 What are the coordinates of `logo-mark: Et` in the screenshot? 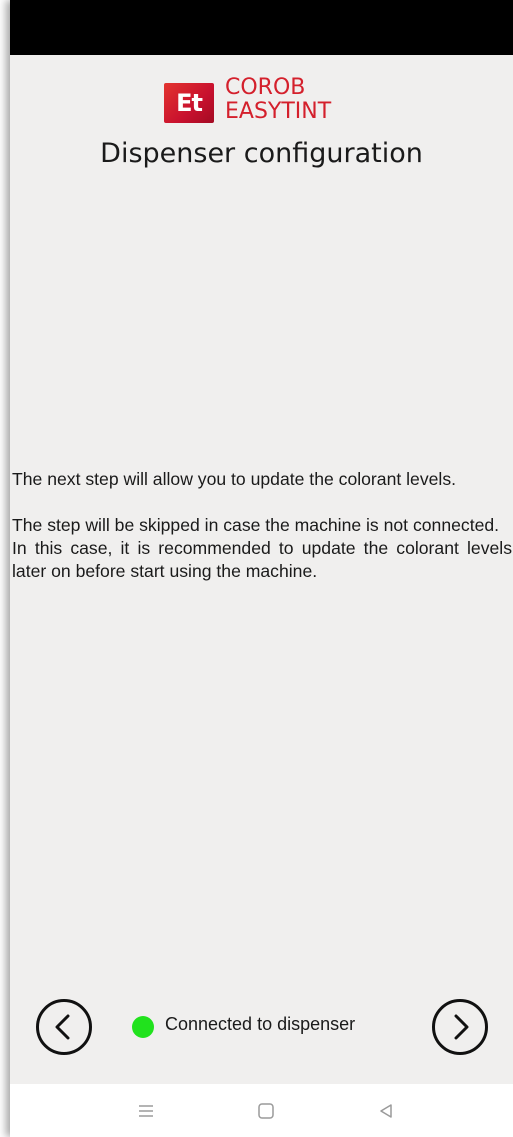 It's located at (189, 103).